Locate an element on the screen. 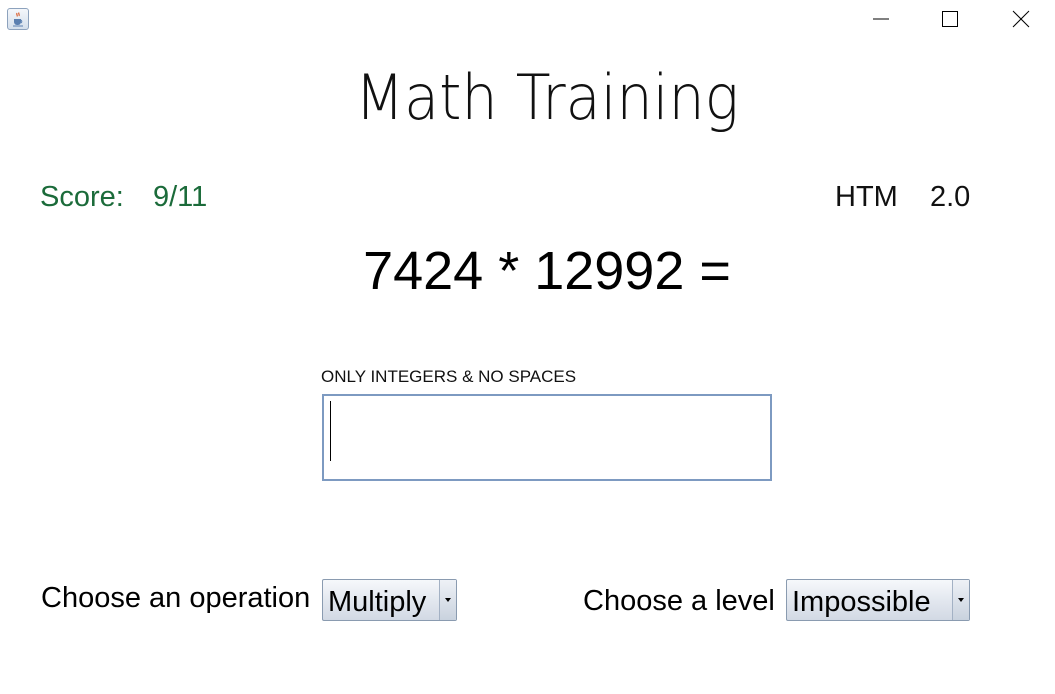 Image resolution: width=1055 pixels, height=694 pixels. score-label: Score: is located at coordinates (82, 197).